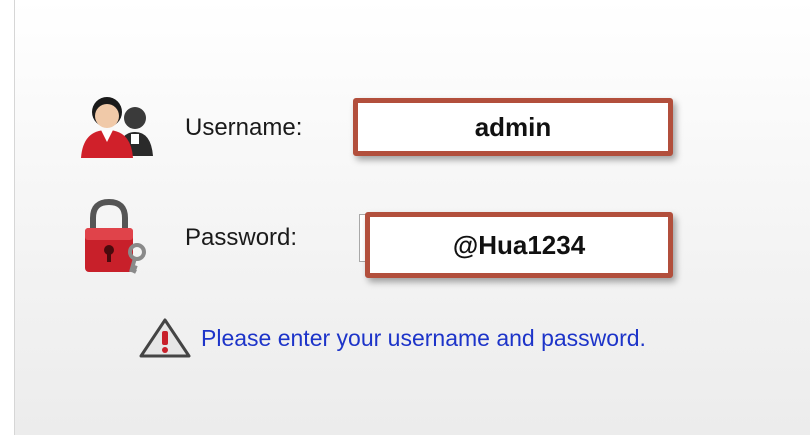 The image size is (810, 435). What do you see at coordinates (165, 338) in the screenshot?
I see `warning-icon` at bounding box center [165, 338].